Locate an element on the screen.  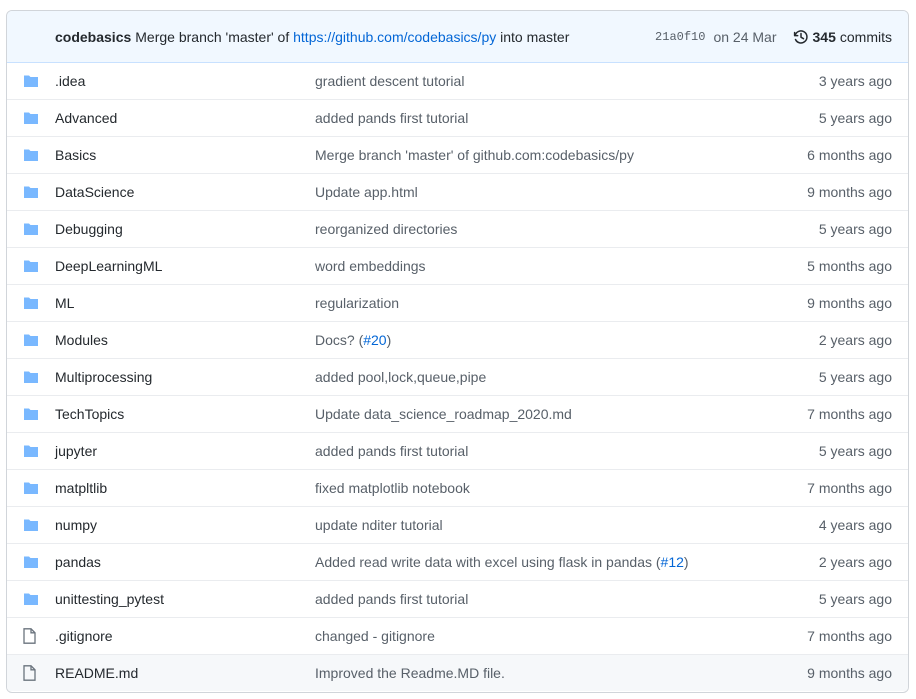
file-commit-message-text: added pool,lock,queue,pipe is located at coordinates (400, 377).